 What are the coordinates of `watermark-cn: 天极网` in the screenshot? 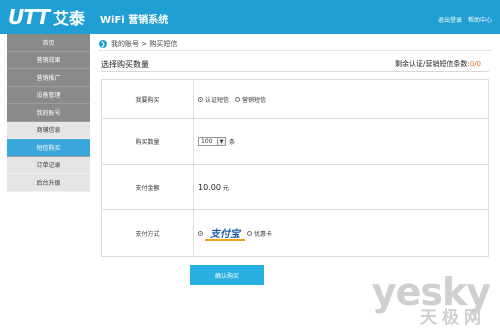 It's located at (453, 318).